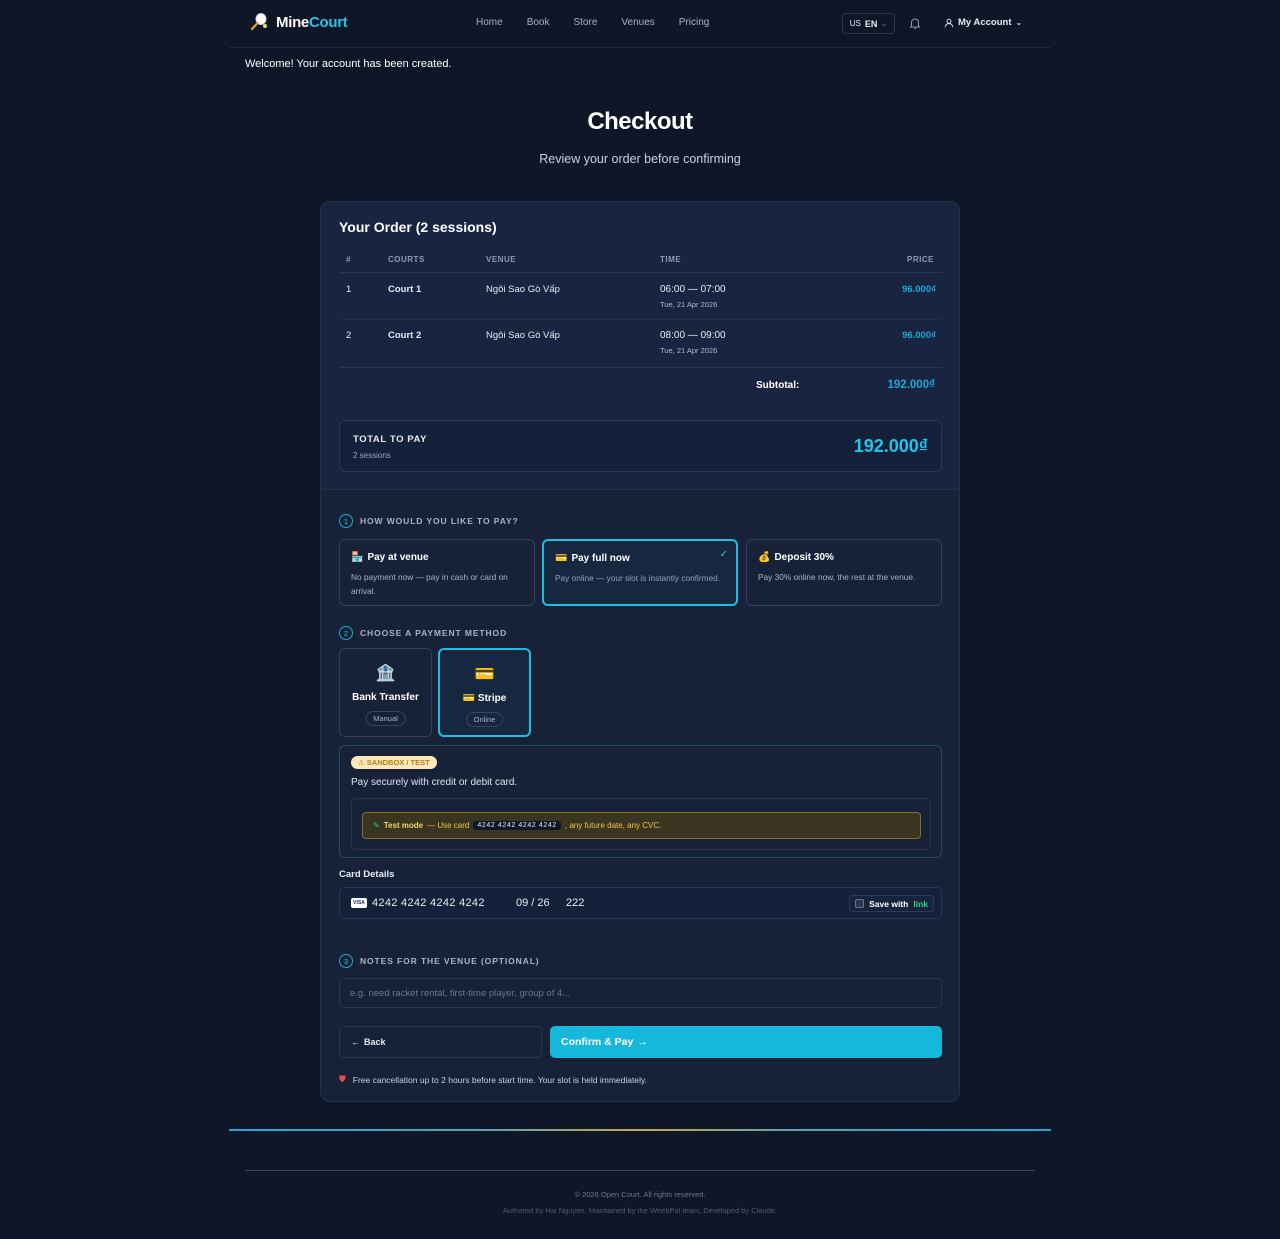 This screenshot has width=1280, height=1239. I want to click on footer-accent-line, so click(640, 1130).